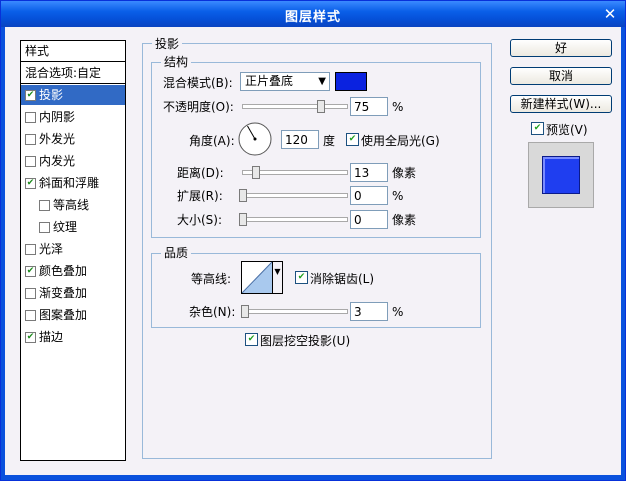 The width and height of the screenshot is (626, 481). Describe the element at coordinates (295, 219) in the screenshot. I see `size-slider-track` at that location.